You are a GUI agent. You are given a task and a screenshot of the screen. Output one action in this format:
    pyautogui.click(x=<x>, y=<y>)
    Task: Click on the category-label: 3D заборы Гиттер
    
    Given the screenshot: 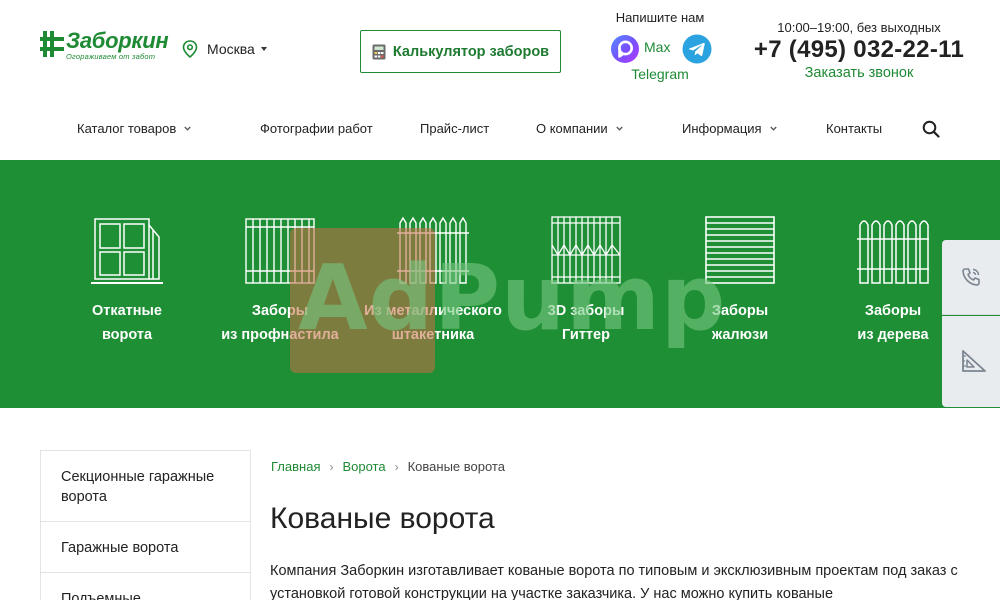 What is the action you would take?
    pyautogui.click(x=586, y=323)
    